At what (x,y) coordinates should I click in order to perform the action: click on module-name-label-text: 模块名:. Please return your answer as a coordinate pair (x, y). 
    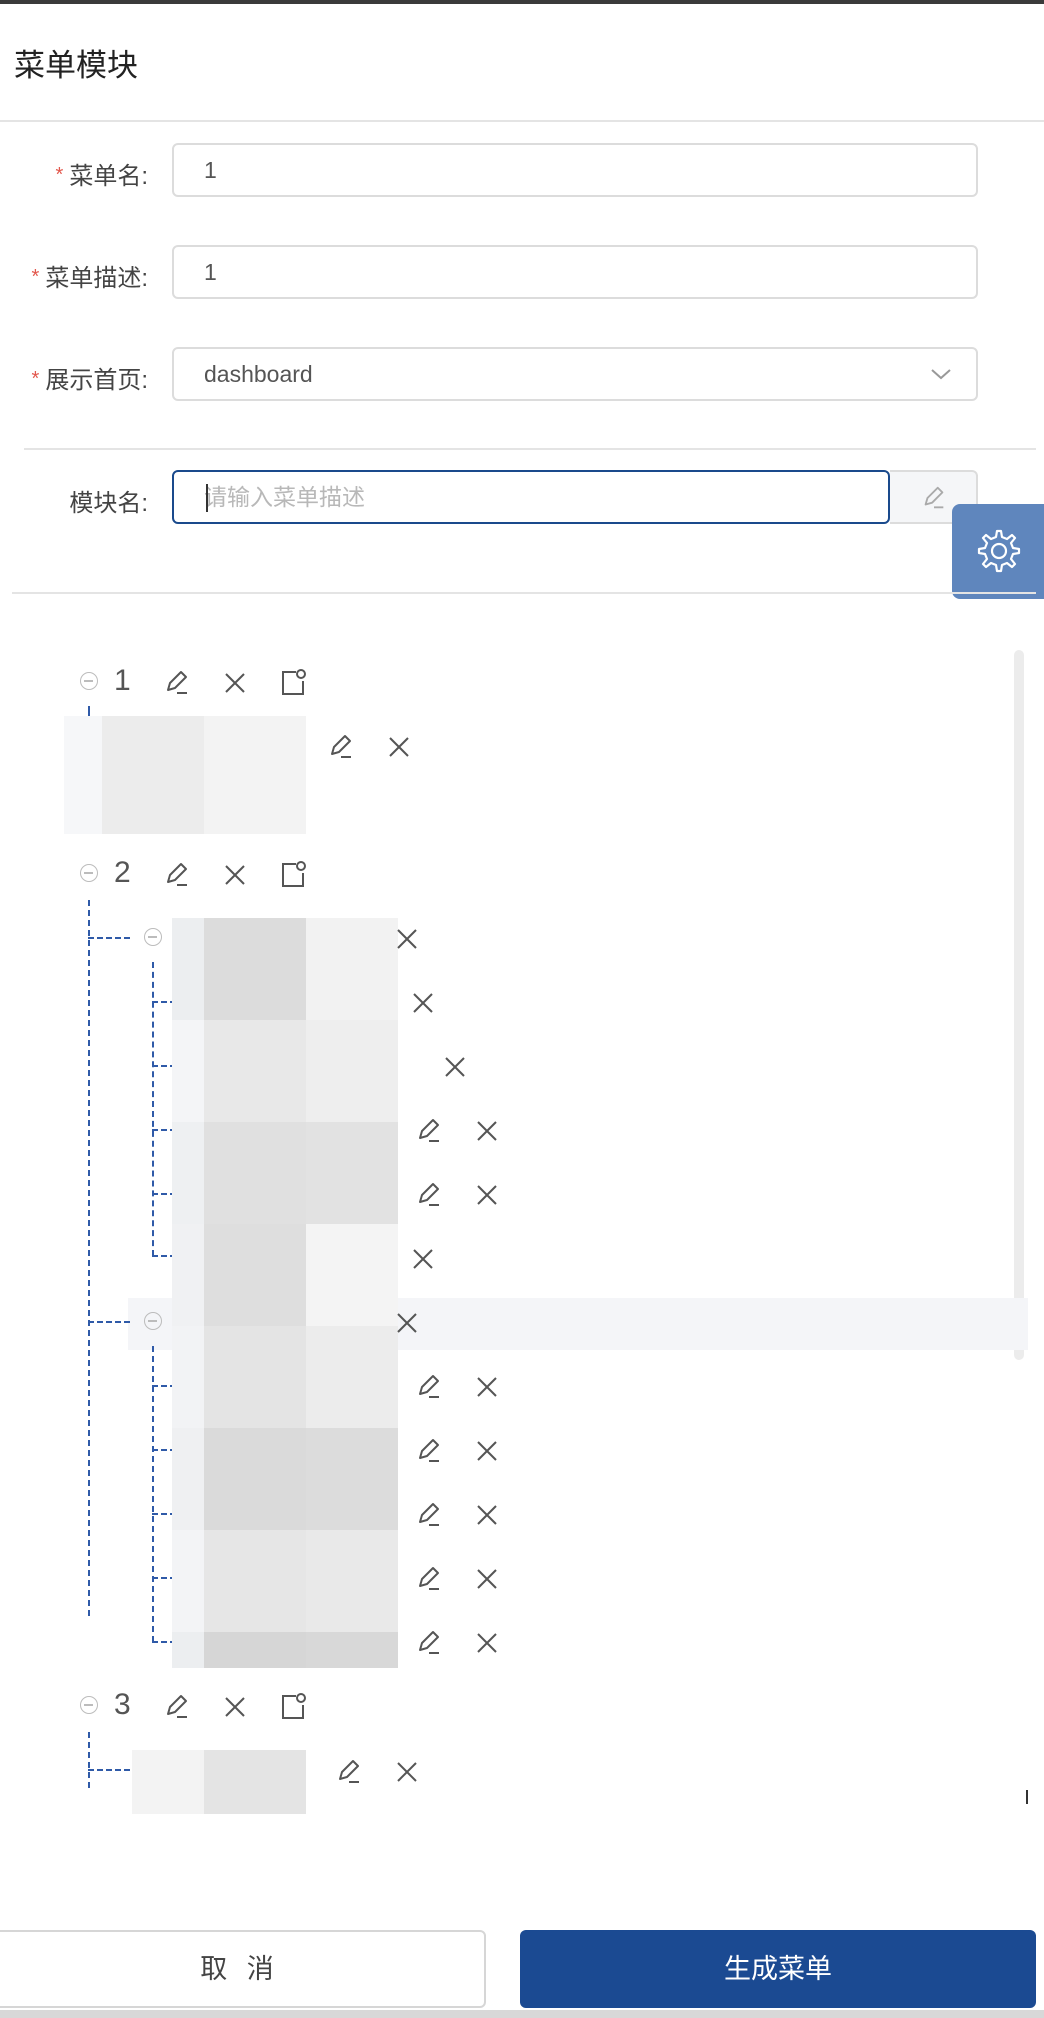
    Looking at the image, I should click on (108, 503).